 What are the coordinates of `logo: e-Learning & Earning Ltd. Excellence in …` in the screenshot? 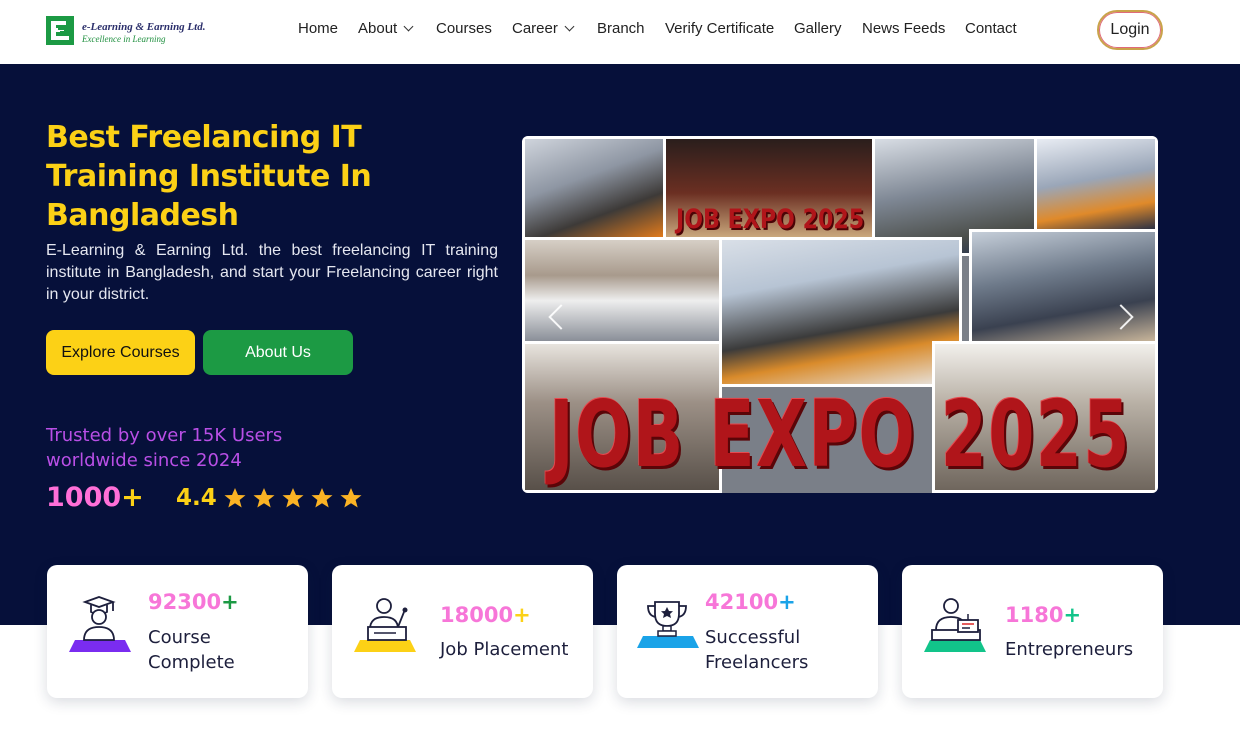 It's located at (131, 32).